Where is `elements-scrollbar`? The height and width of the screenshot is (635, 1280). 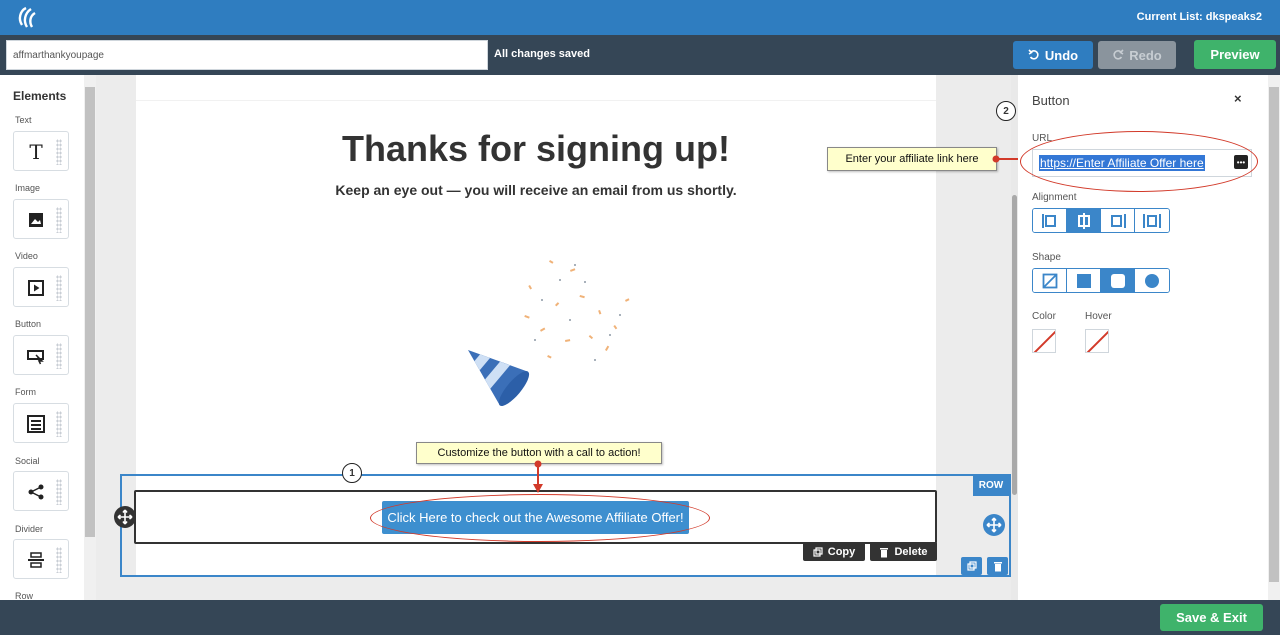 elements-scrollbar is located at coordinates (90, 337).